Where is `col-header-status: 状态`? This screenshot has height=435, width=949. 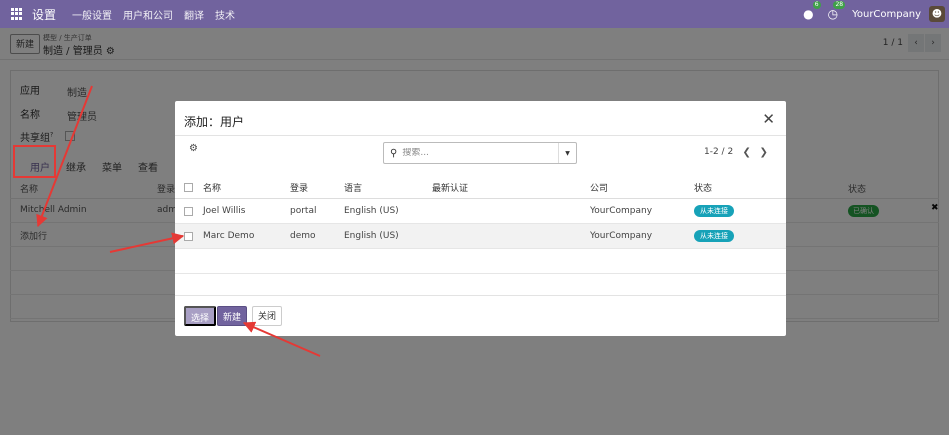 col-header-status: 状态 is located at coordinates (703, 187).